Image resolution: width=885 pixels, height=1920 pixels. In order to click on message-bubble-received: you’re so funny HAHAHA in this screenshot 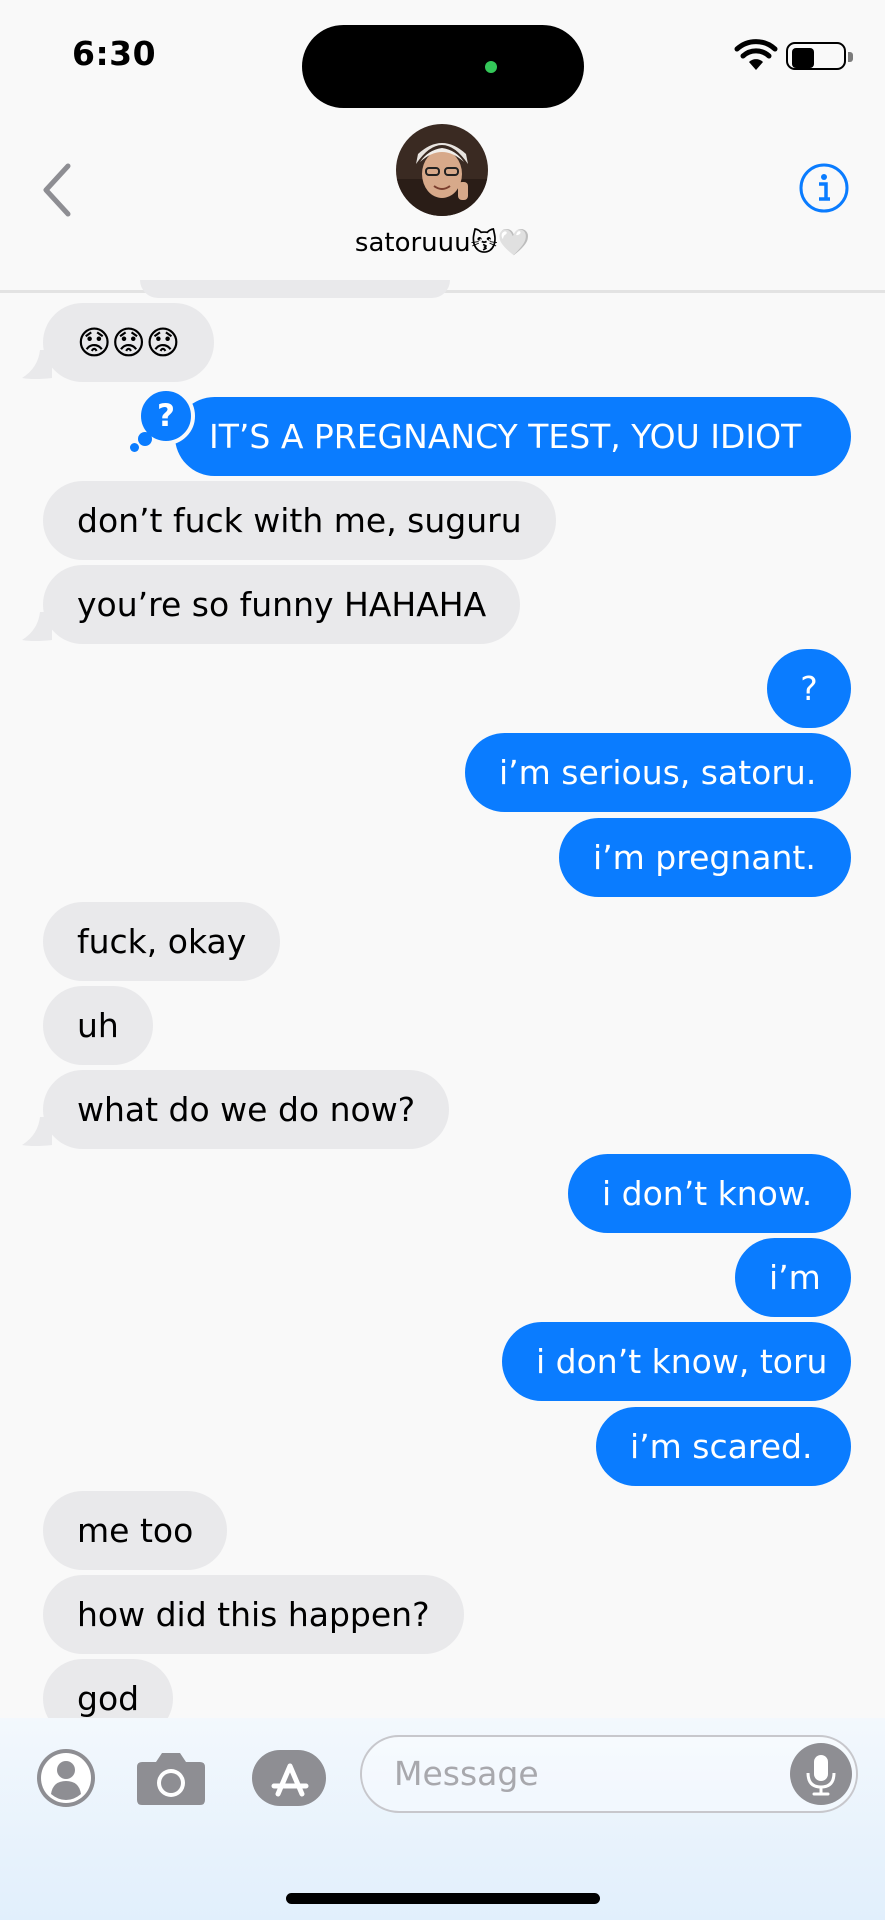, I will do `click(282, 604)`.